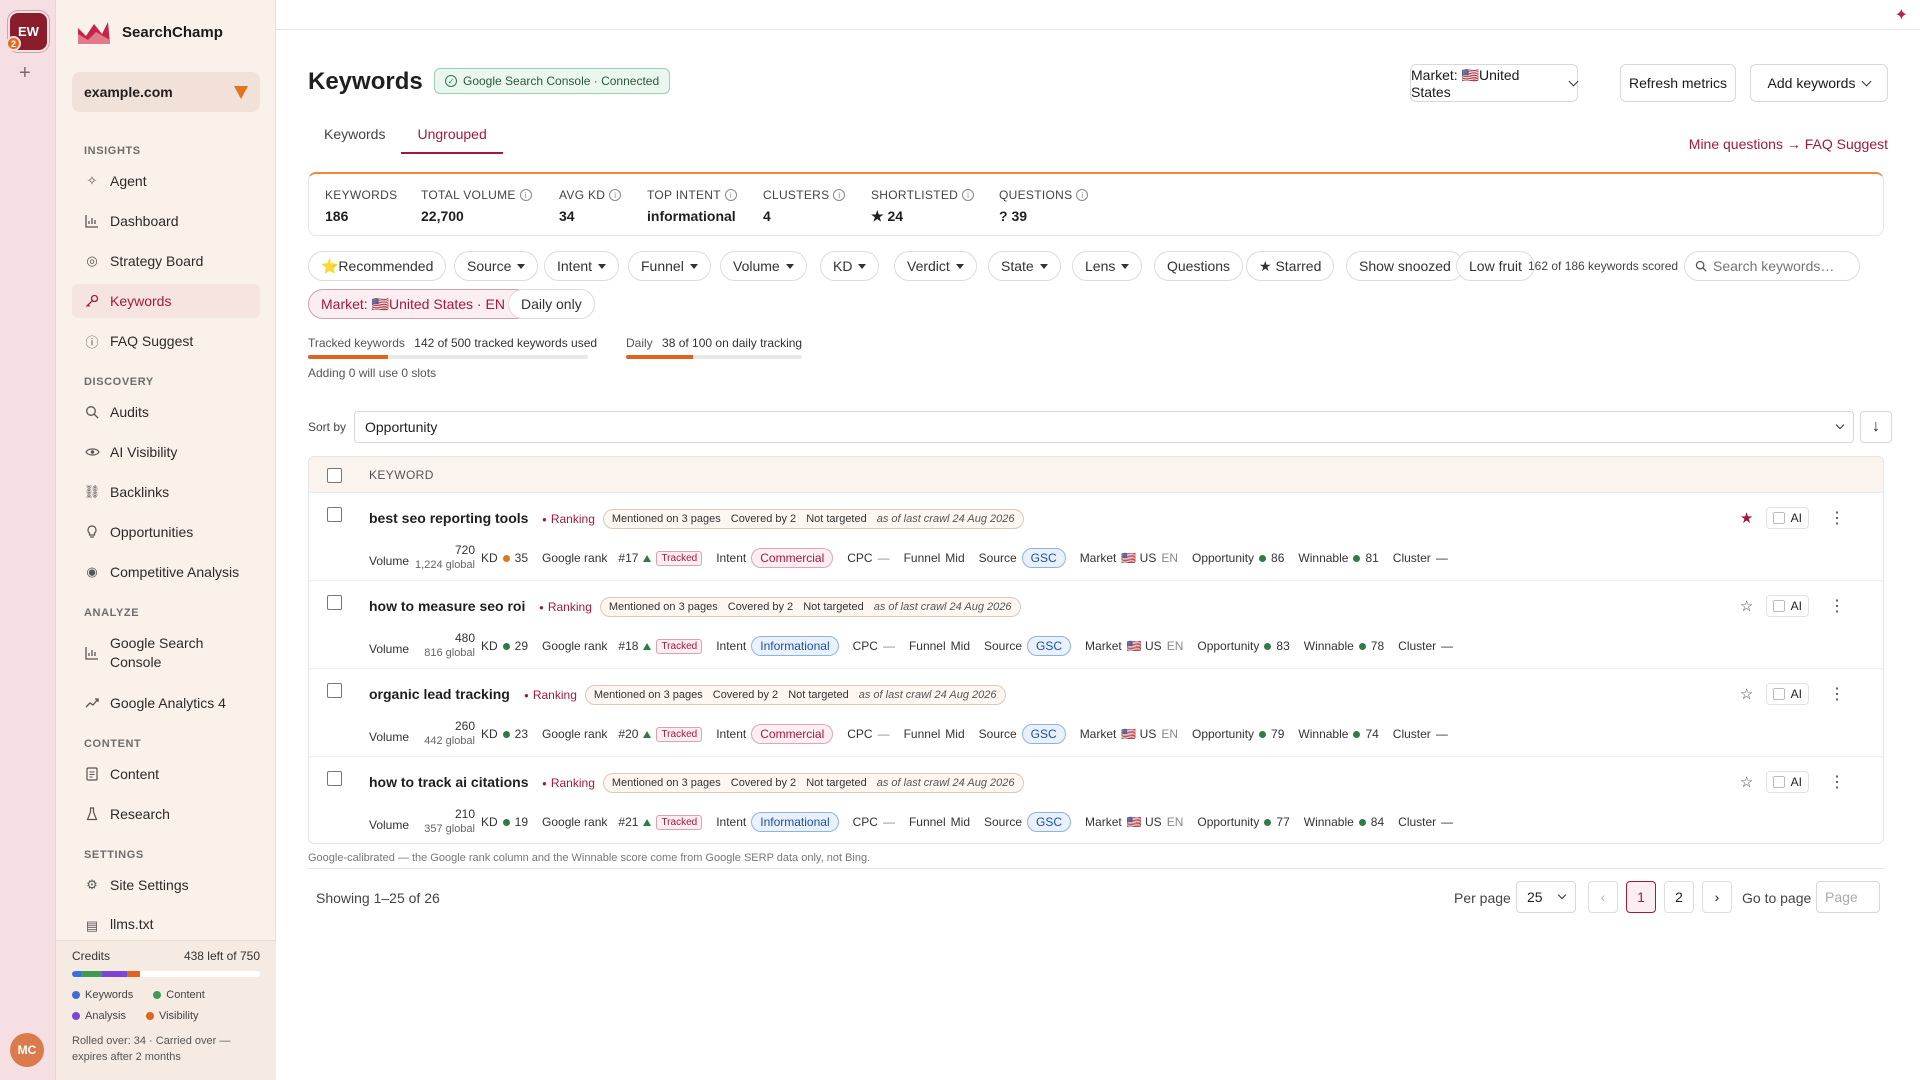  Describe the element at coordinates (1495, 266) in the screenshot. I see `filter-low-fruit: Low fruit` at that location.